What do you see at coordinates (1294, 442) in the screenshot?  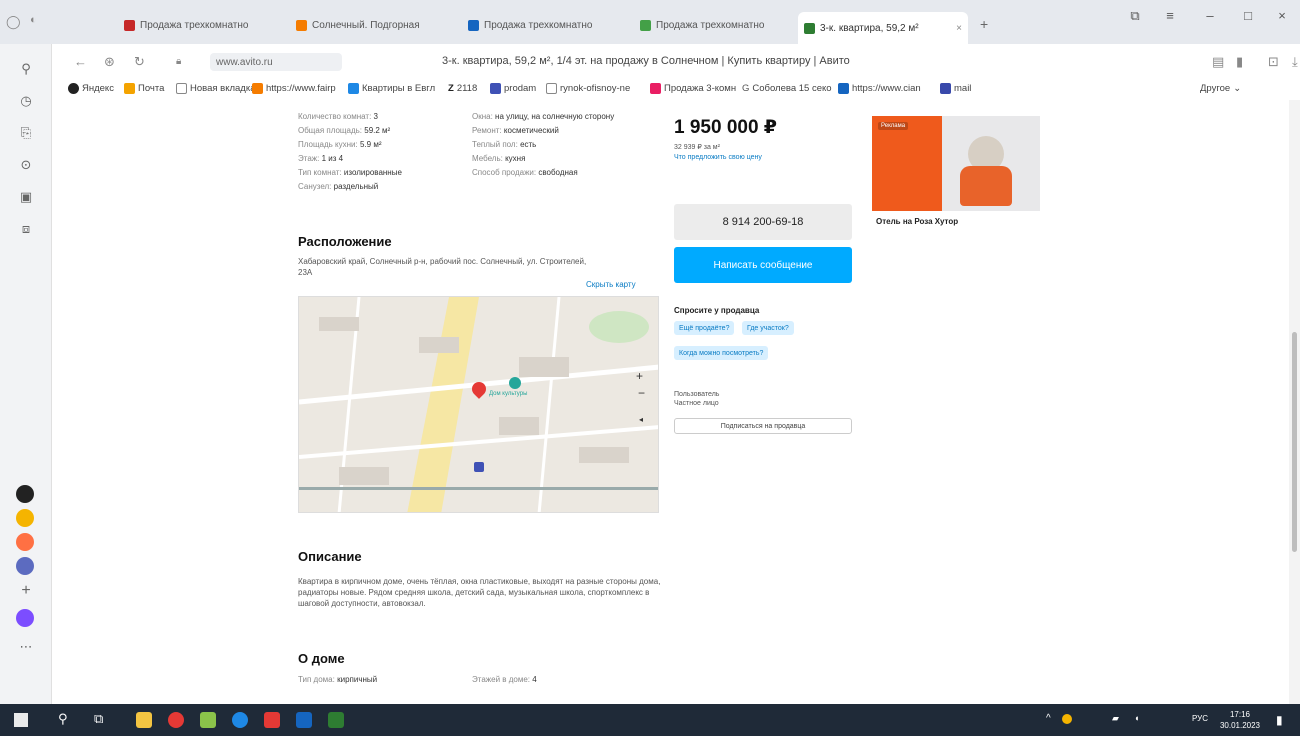 I see `scroll-thumb` at bounding box center [1294, 442].